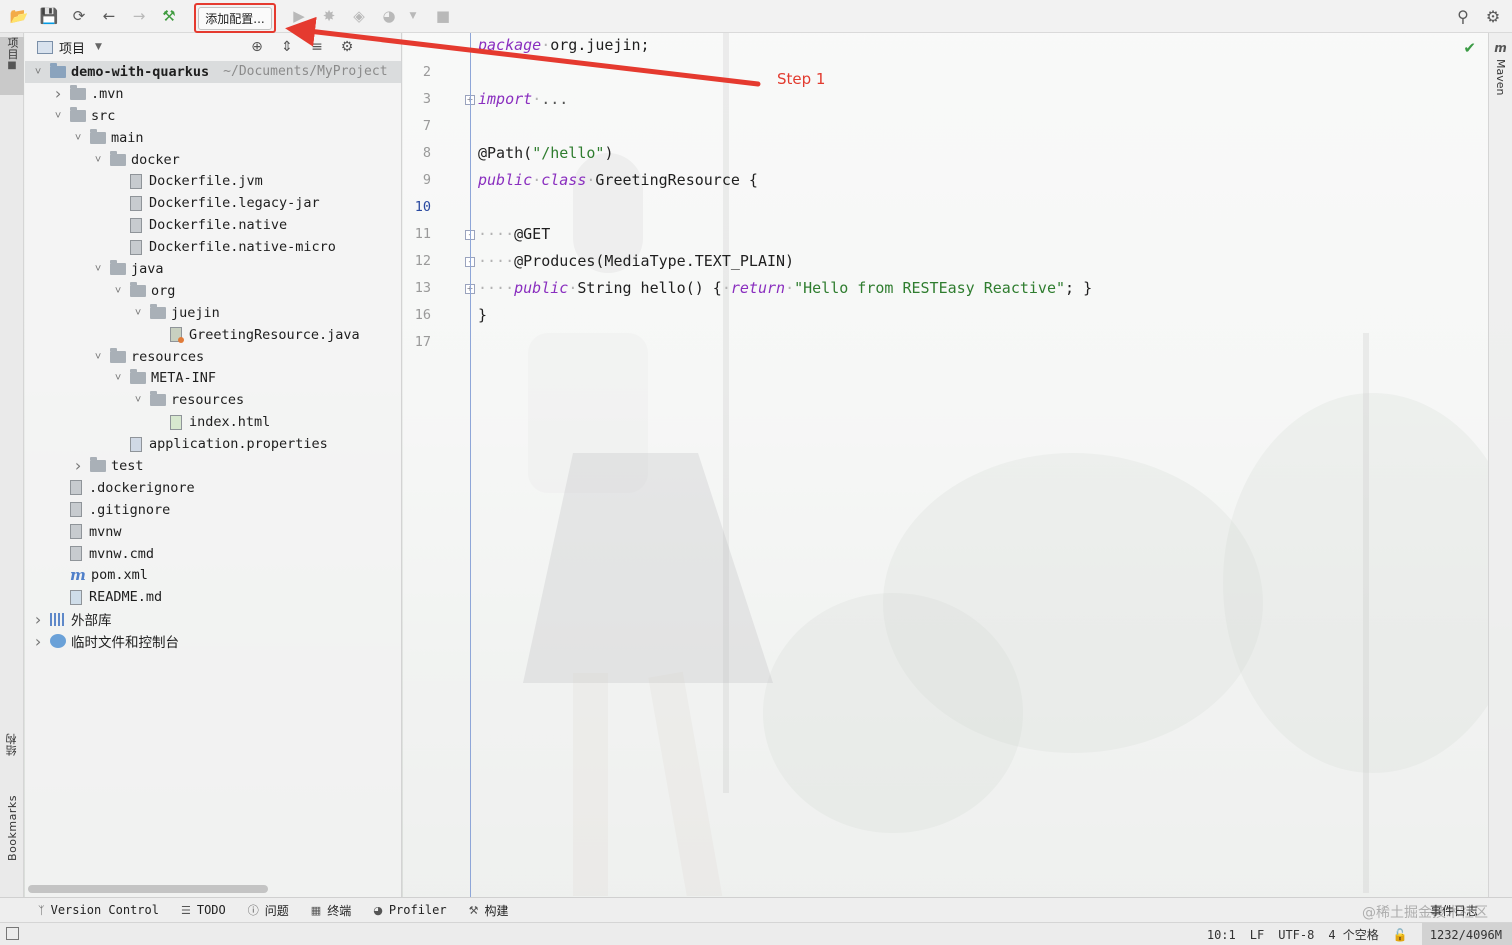 The image size is (1512, 945). I want to click on save-icon: 💾, so click(49, 16).